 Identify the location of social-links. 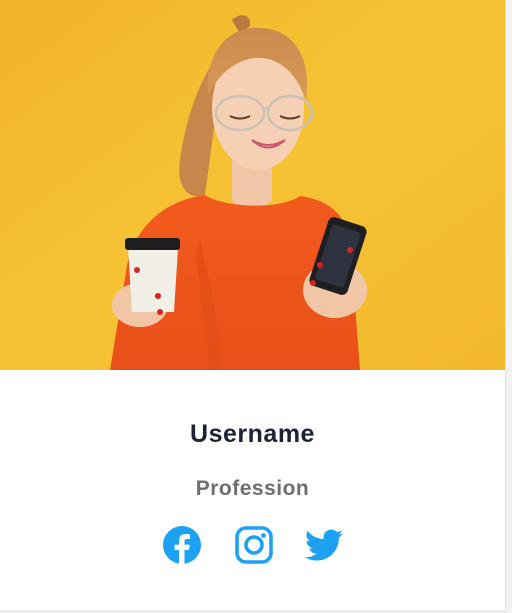
(252, 546).